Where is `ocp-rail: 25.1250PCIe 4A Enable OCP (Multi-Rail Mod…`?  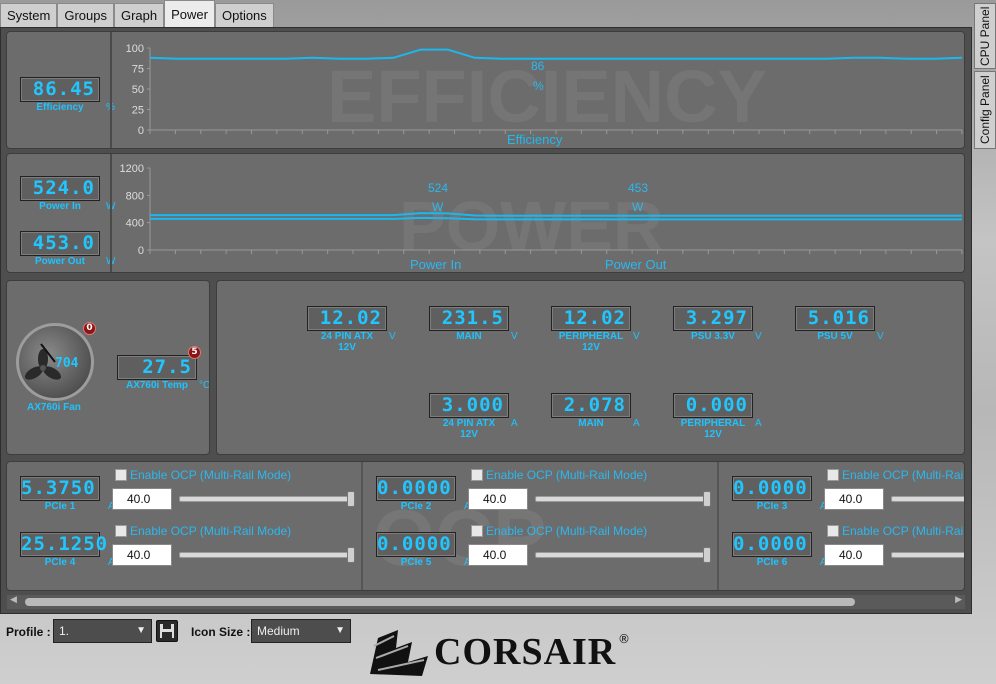
ocp-rail: 25.1250PCIe 4A Enable OCP (Multi-Rail Mod… is located at coordinates (182, 546).